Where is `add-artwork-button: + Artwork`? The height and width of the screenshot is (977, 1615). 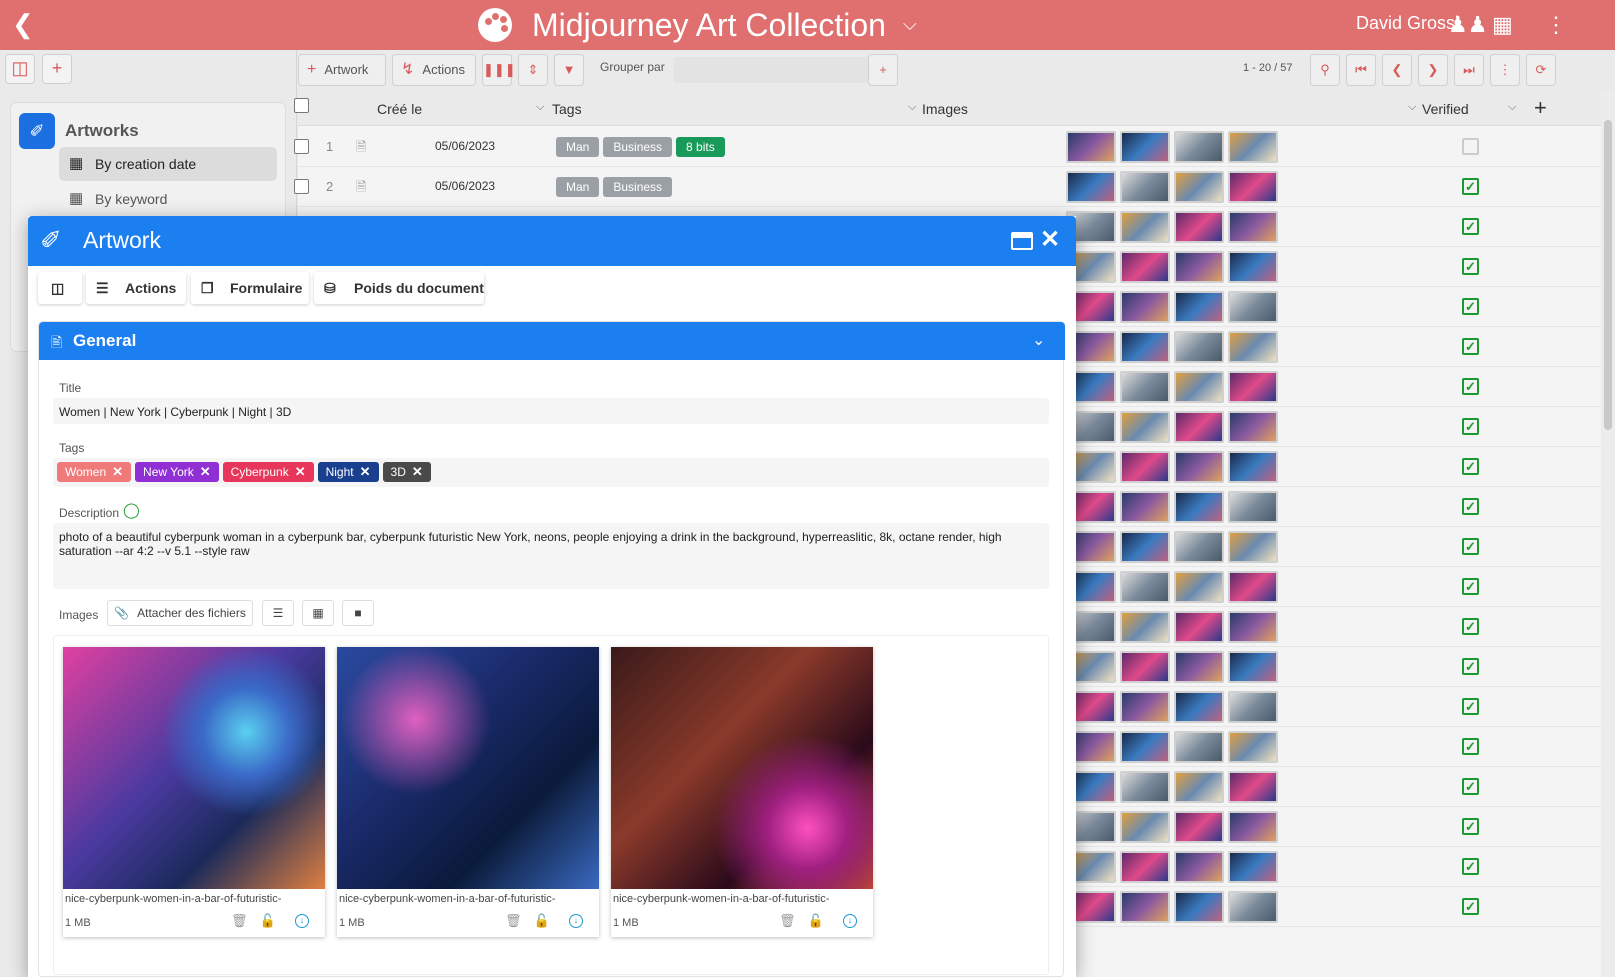 add-artwork-button: + Artwork is located at coordinates (342, 70).